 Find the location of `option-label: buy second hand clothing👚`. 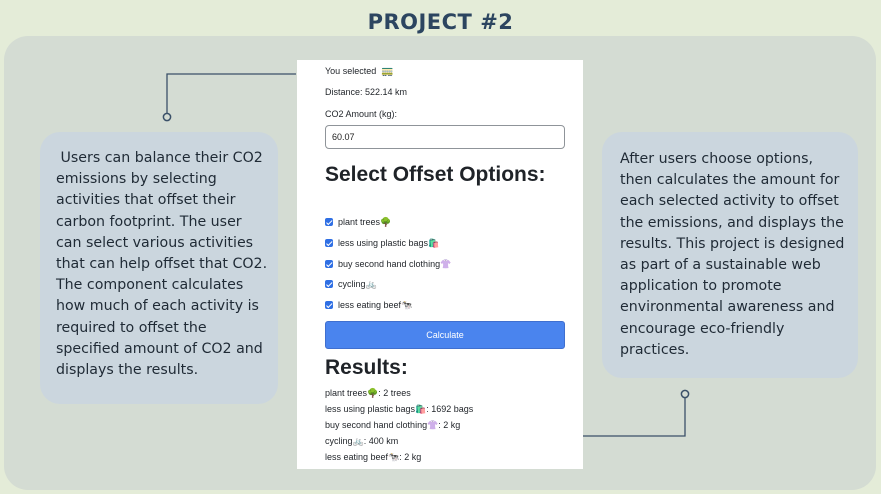

option-label: buy second hand clothing👚 is located at coordinates (395, 263).